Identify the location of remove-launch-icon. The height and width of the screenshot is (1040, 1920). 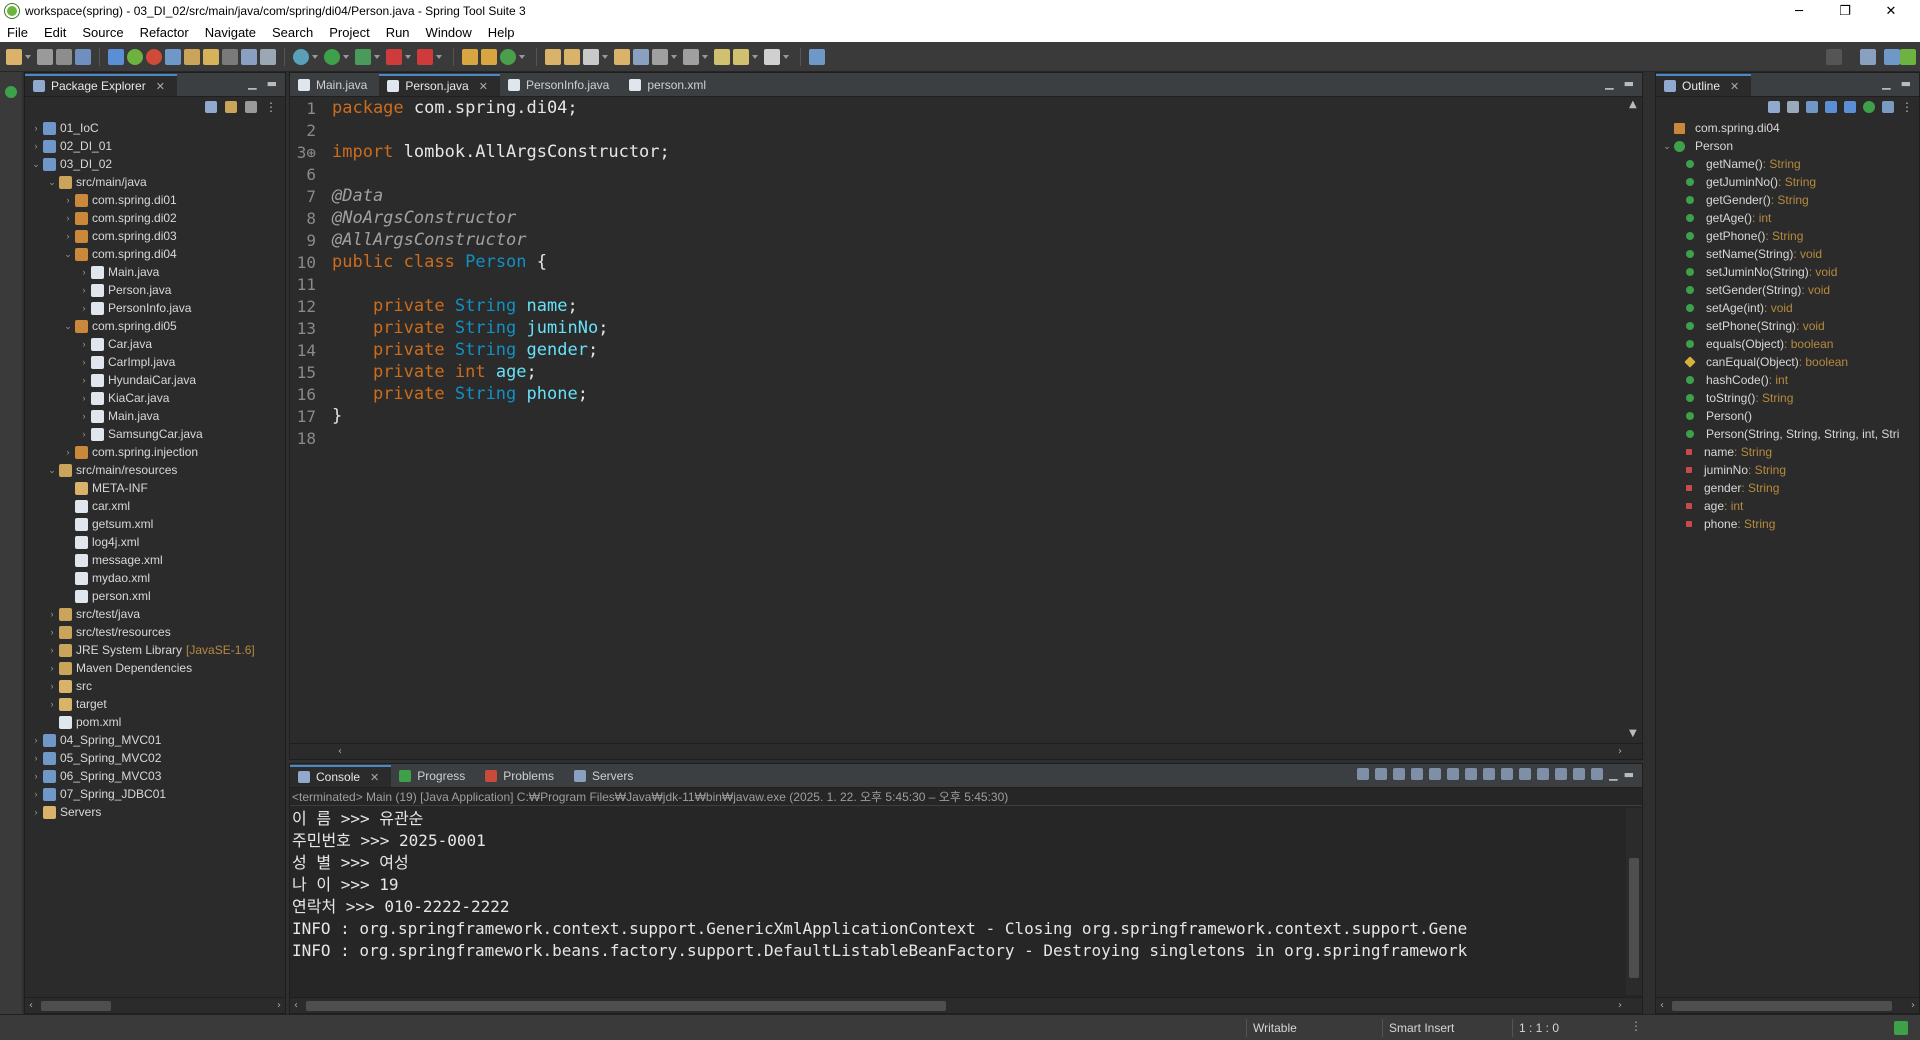
(1363, 774).